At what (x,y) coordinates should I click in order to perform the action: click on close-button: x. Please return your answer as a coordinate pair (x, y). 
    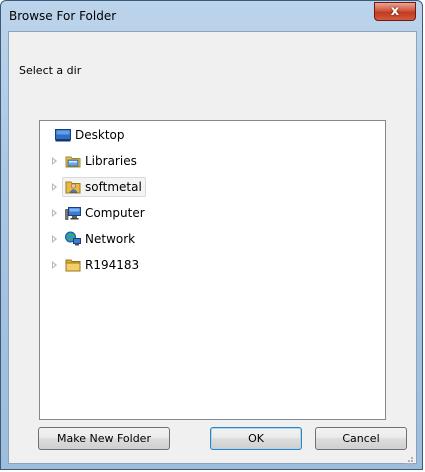
    Looking at the image, I should click on (395, 11).